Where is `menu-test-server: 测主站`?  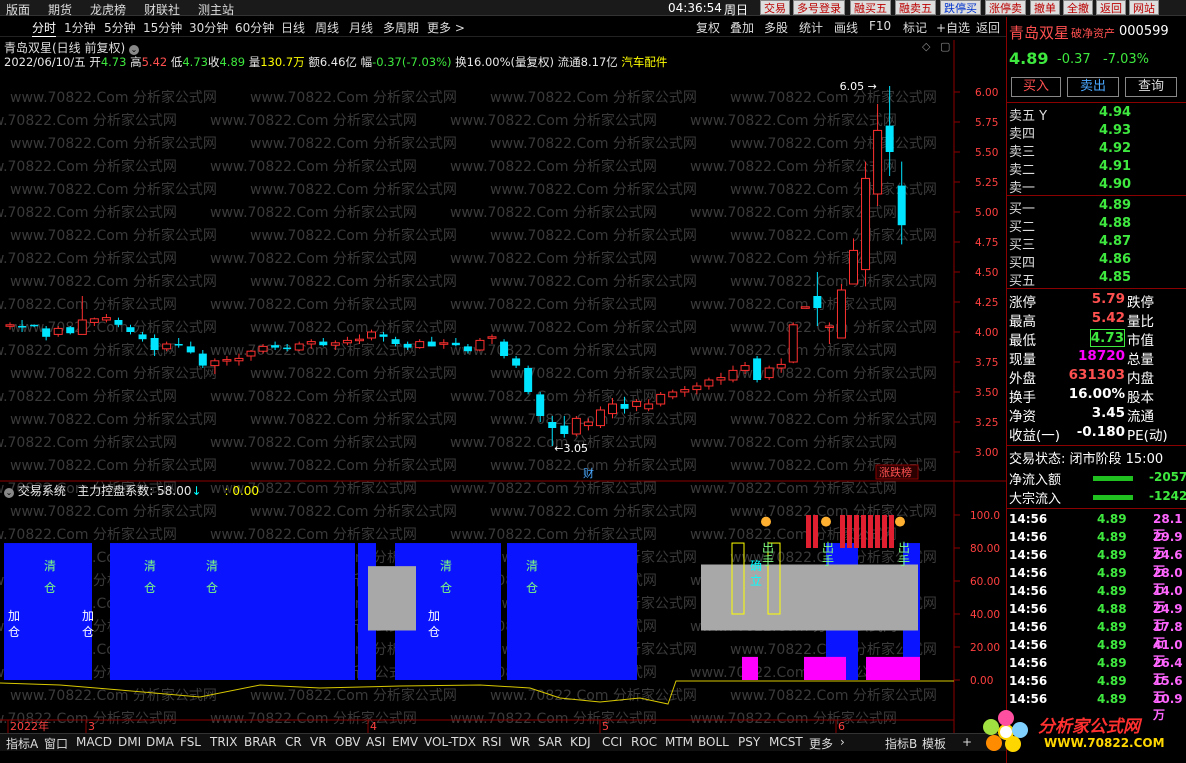 menu-test-server: 测主站 is located at coordinates (216, 9).